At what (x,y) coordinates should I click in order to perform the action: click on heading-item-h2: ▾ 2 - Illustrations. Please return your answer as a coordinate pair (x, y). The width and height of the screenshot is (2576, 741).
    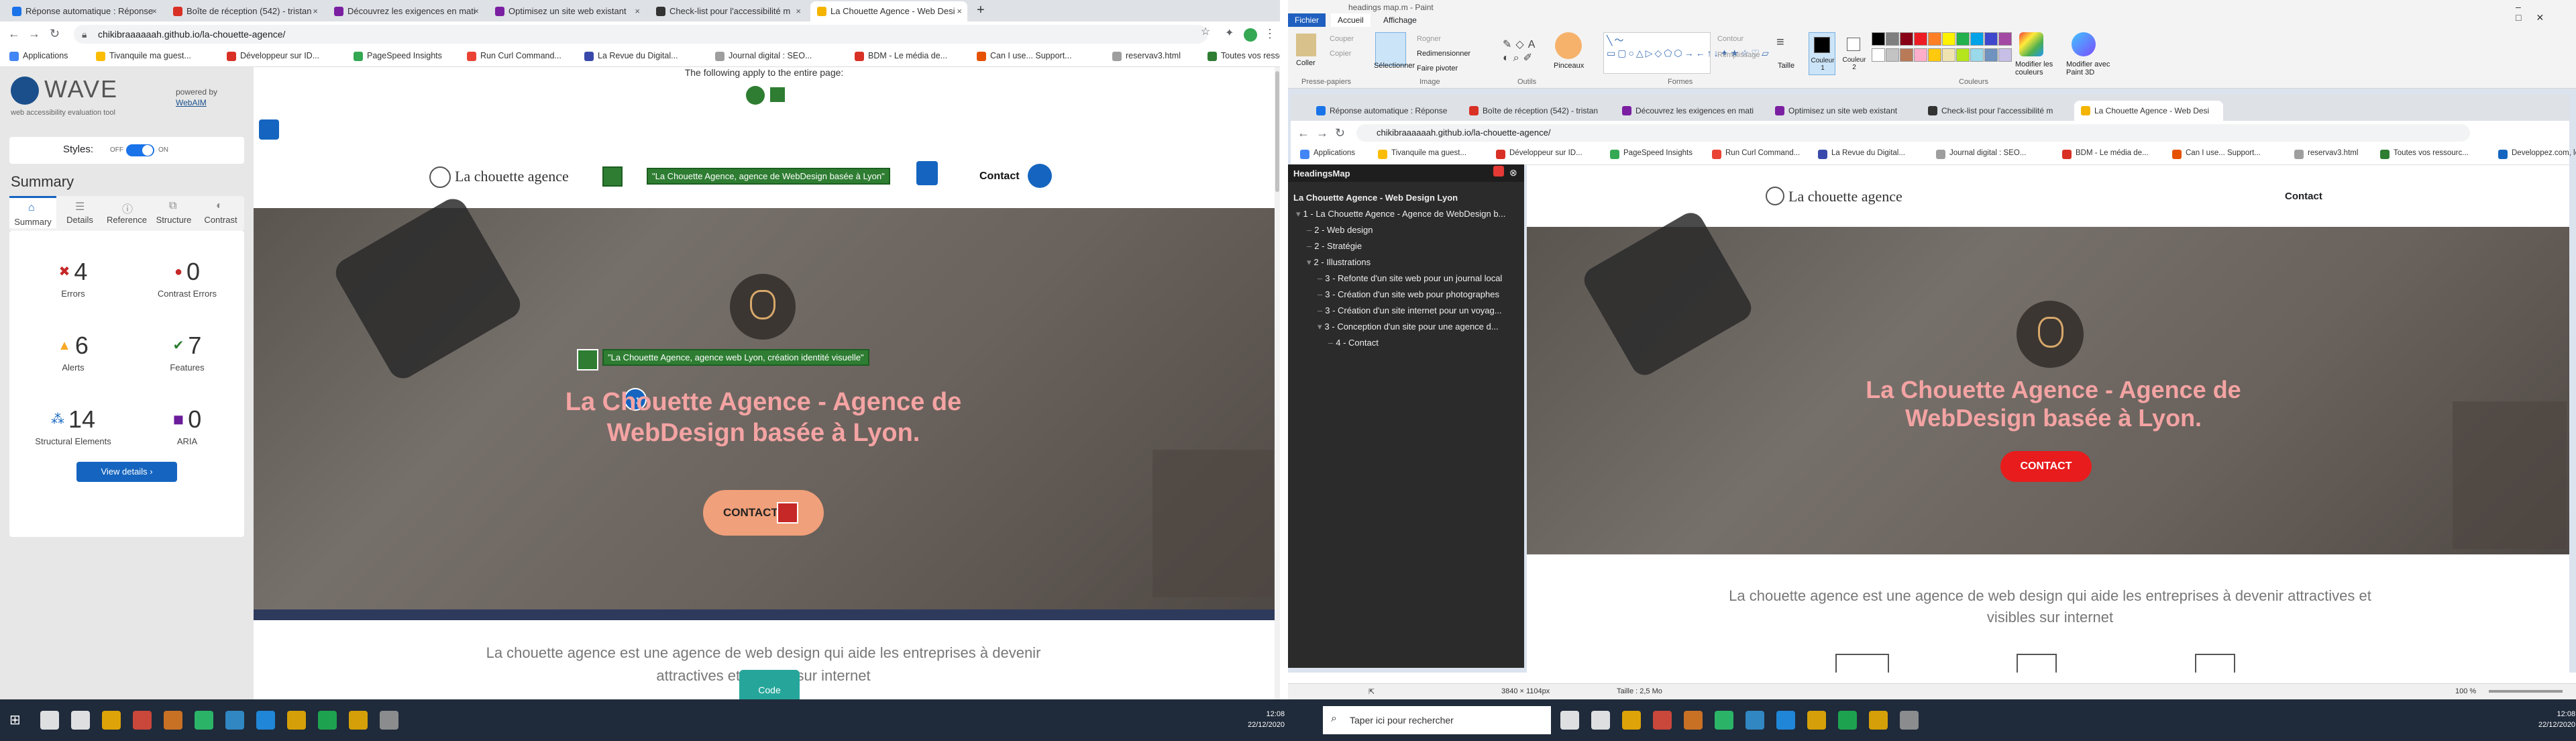
    Looking at the image, I should click on (1339, 262).